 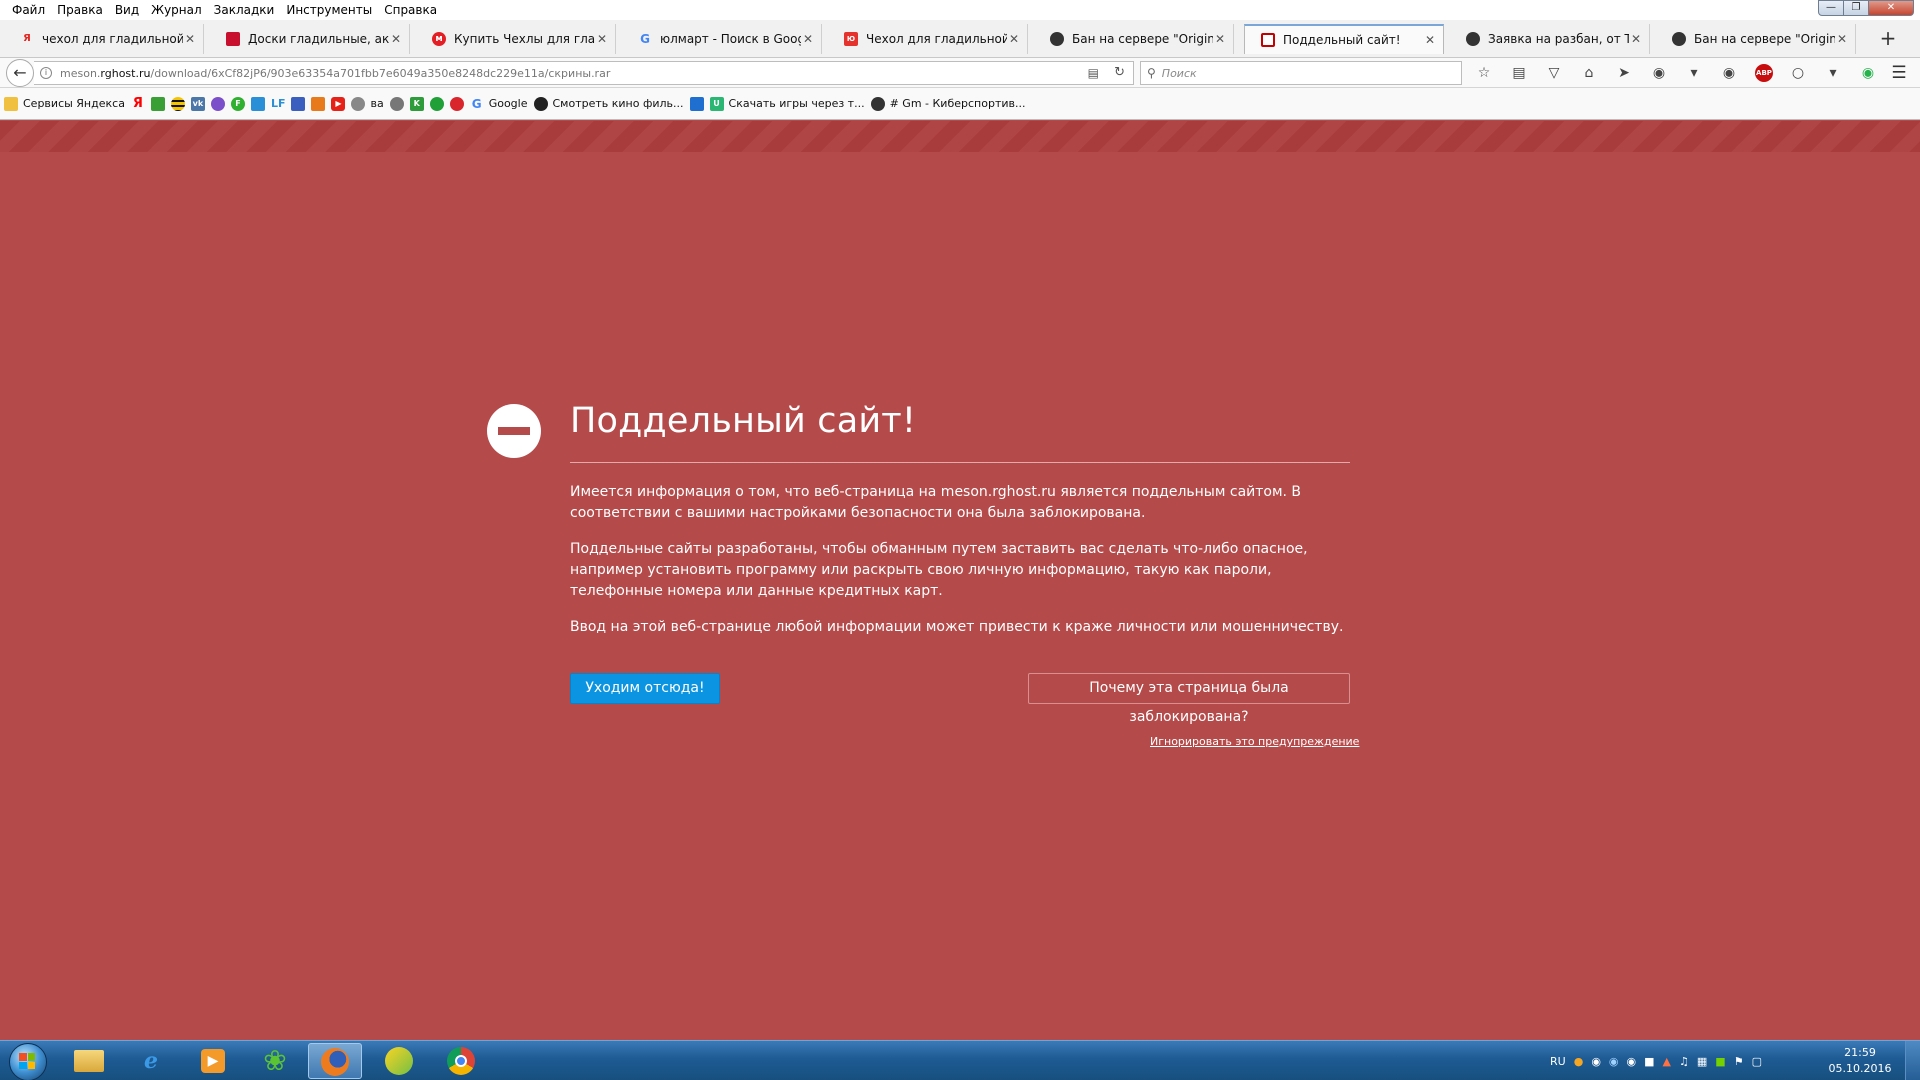 I want to click on tab-7-active: Поддельный сайт! ✕, so click(x=1344, y=39).